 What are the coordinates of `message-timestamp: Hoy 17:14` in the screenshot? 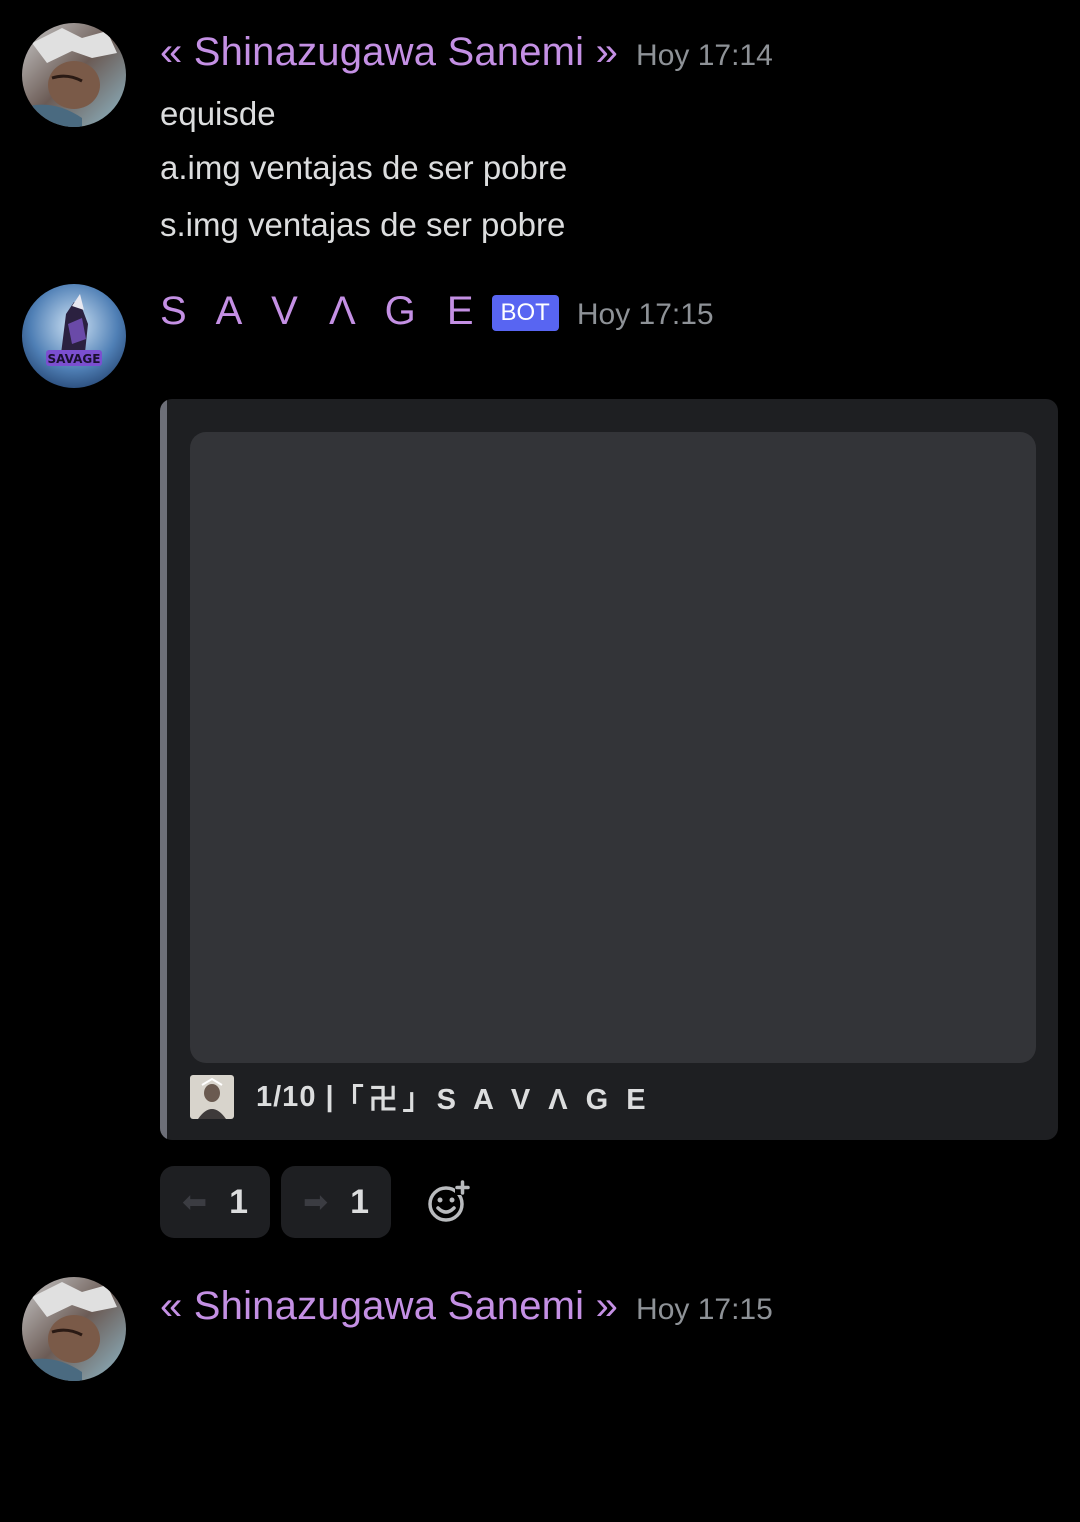 It's located at (704, 55).